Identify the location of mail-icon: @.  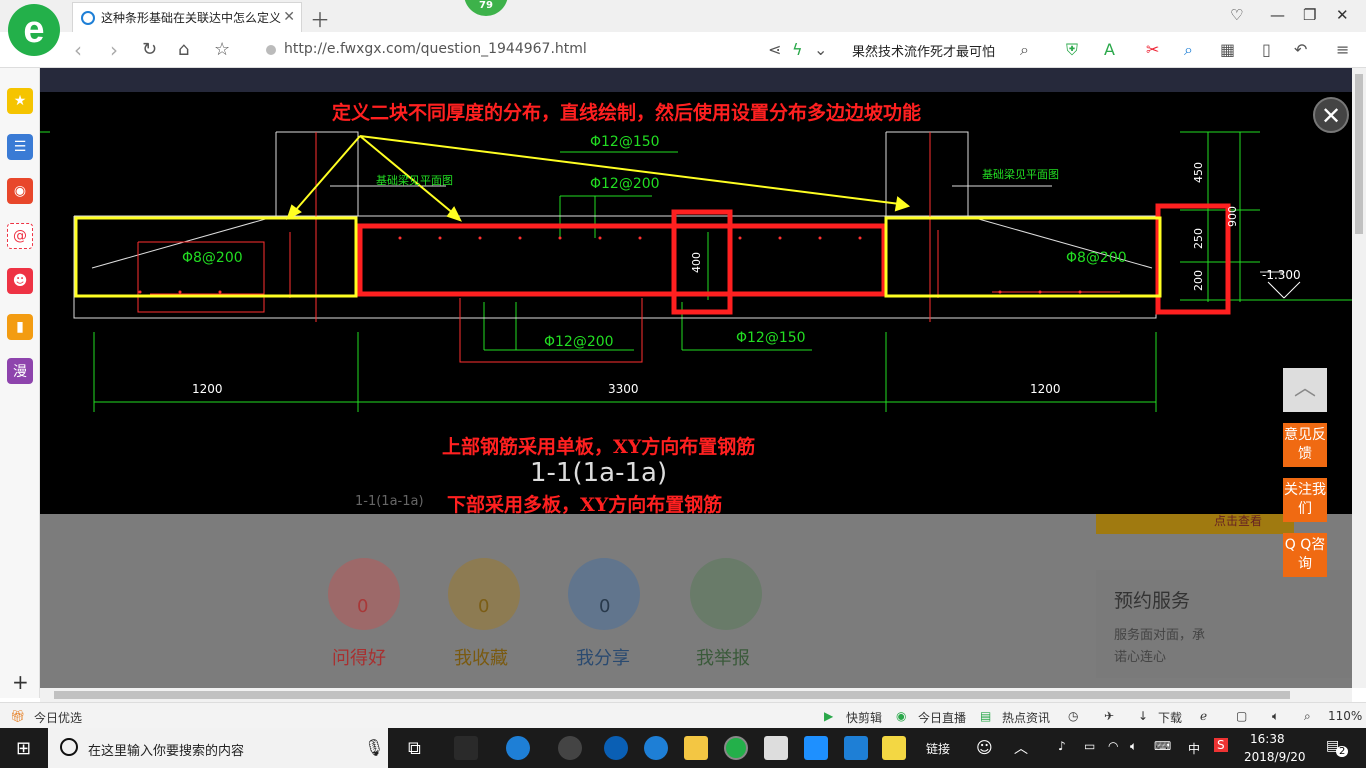
(20, 236).